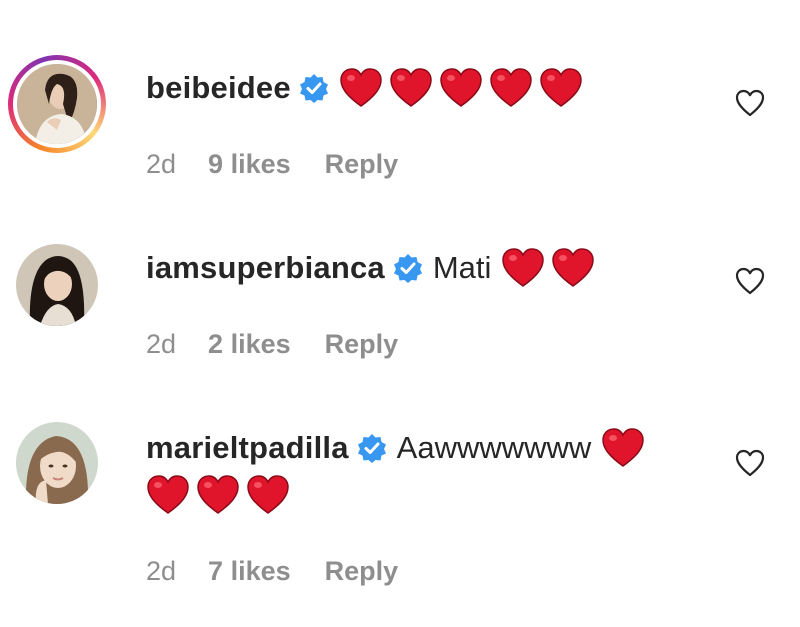 This screenshot has width=800, height=627. I want to click on likes-count: 9 likes, so click(249, 164).